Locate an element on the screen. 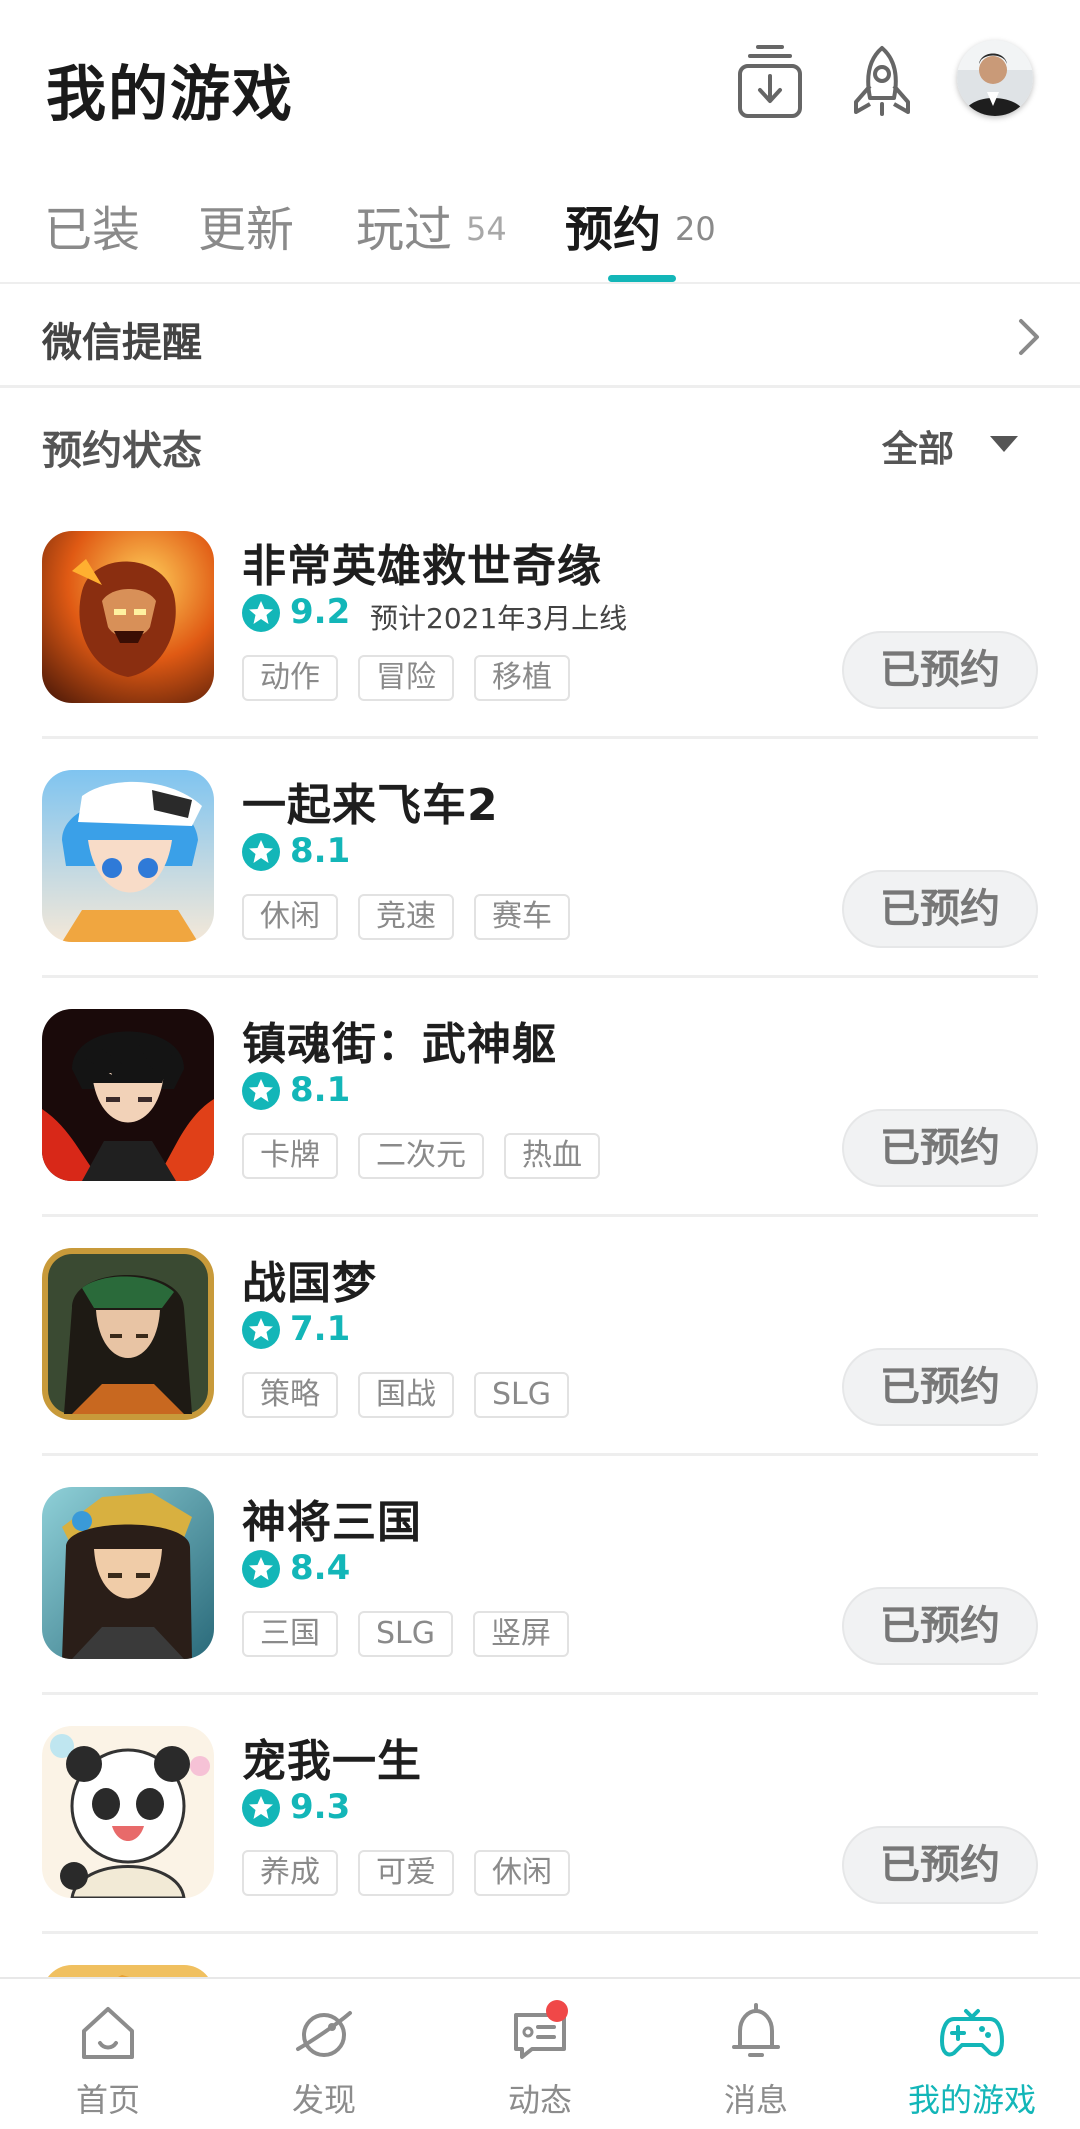 Image resolution: width=1080 pixels, height=2129 pixels. nav-my-games: 我的游戏 is located at coordinates (972, 2054).